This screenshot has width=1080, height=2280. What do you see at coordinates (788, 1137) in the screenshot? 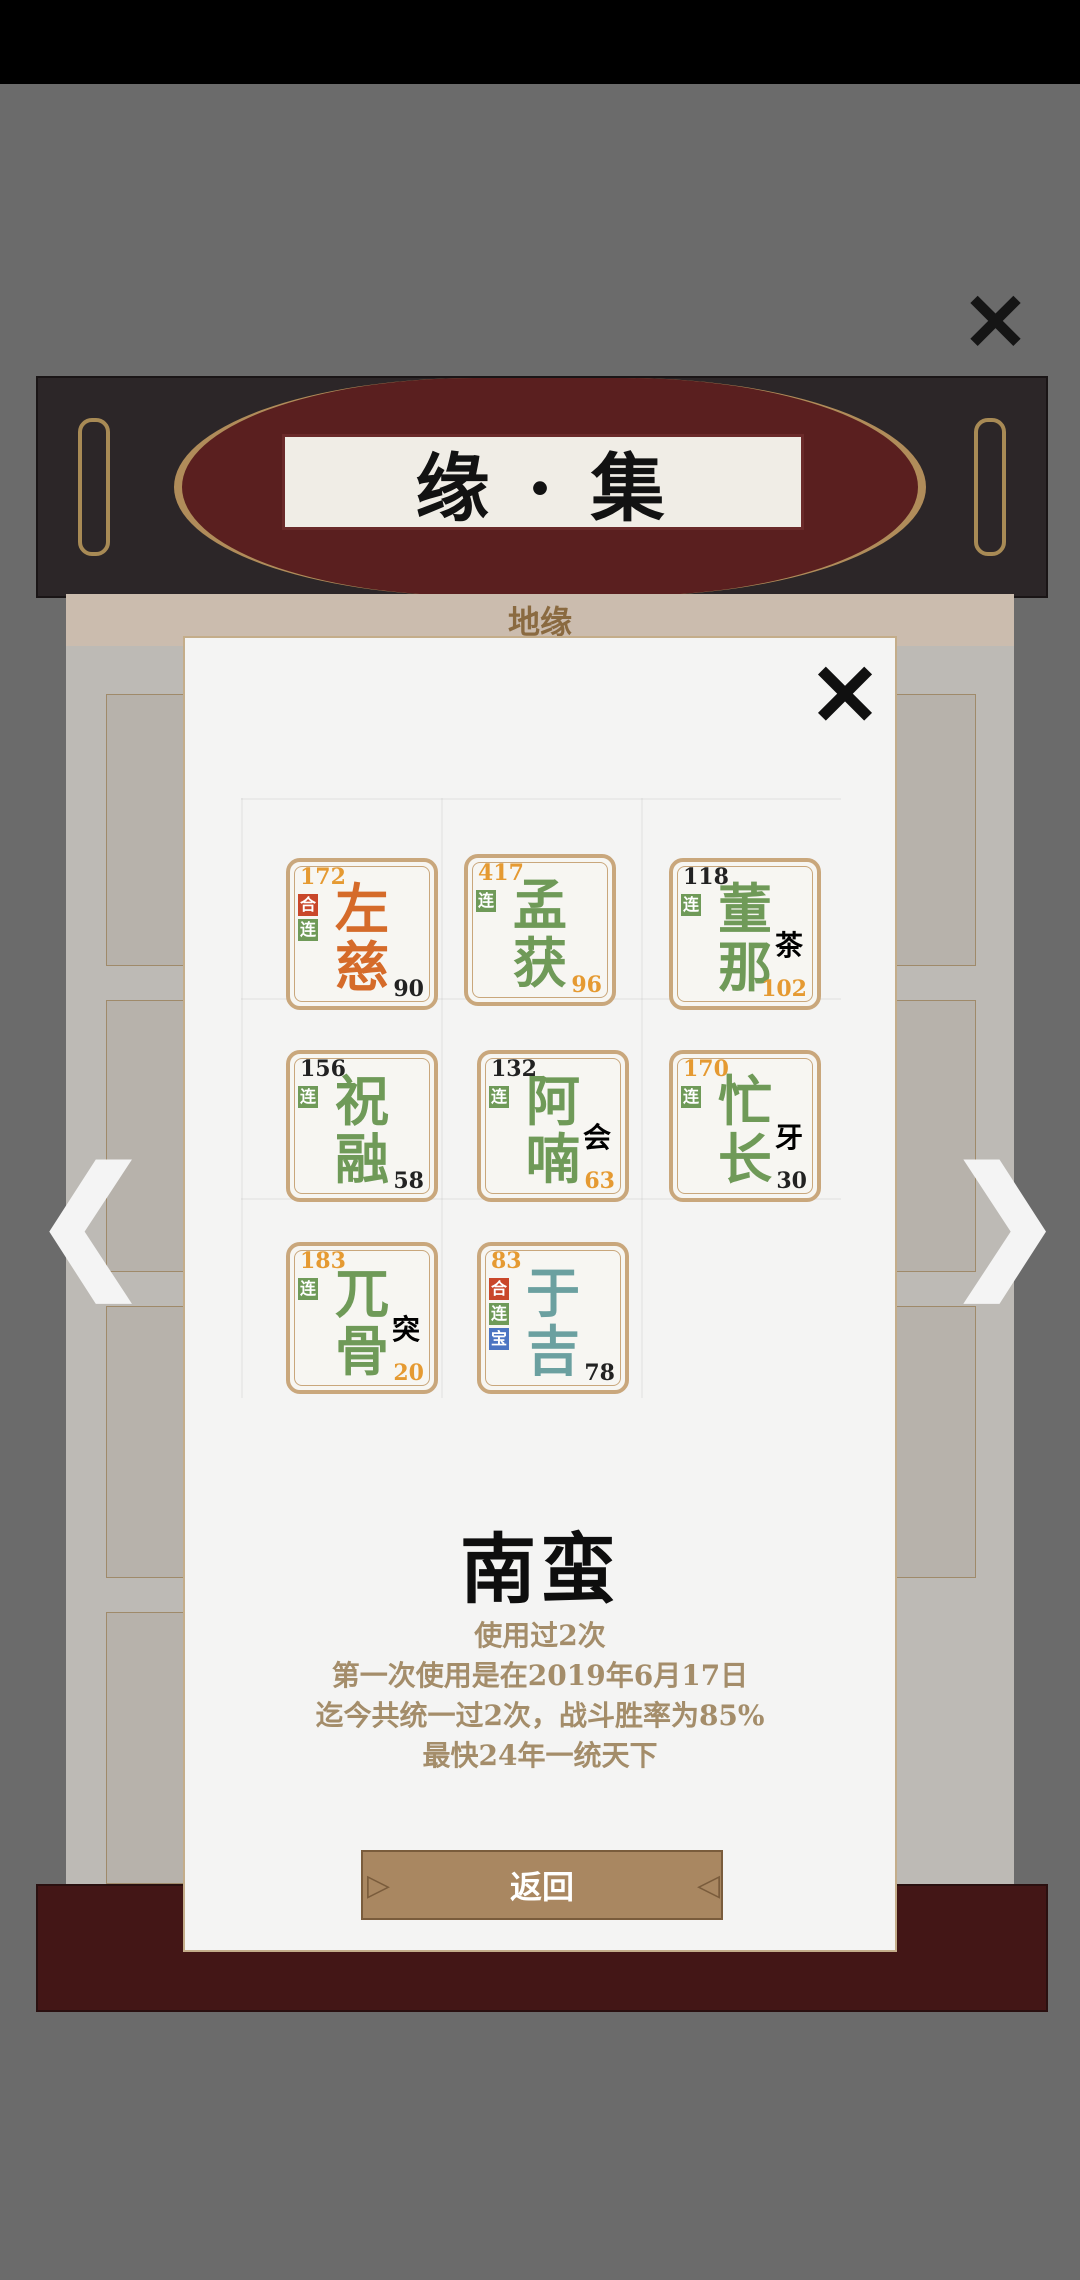
I see `card-sub-character: 牙` at bounding box center [788, 1137].